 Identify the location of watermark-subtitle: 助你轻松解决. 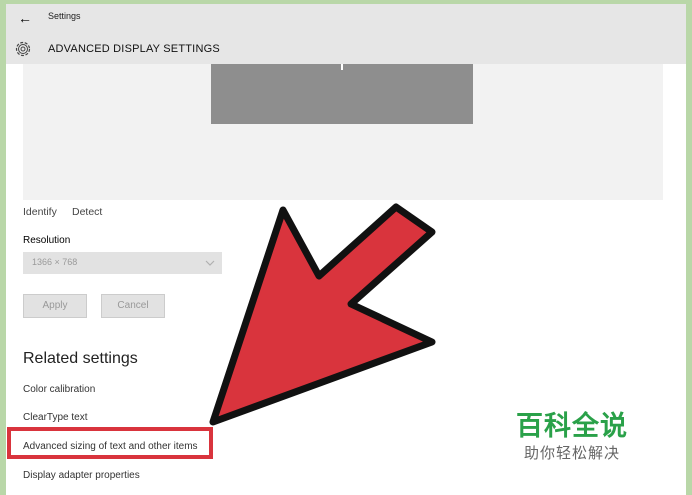
(572, 453).